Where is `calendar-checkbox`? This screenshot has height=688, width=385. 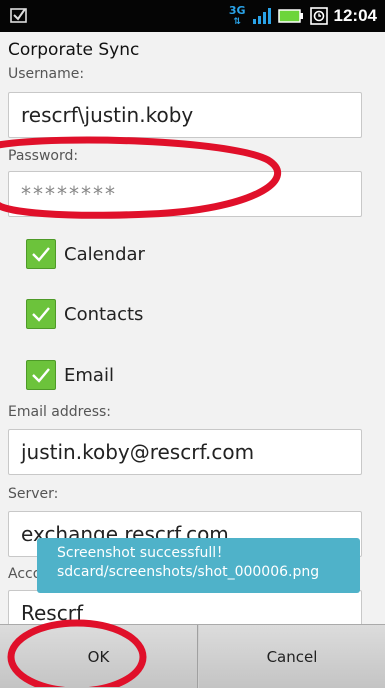 calendar-checkbox is located at coordinates (41, 254).